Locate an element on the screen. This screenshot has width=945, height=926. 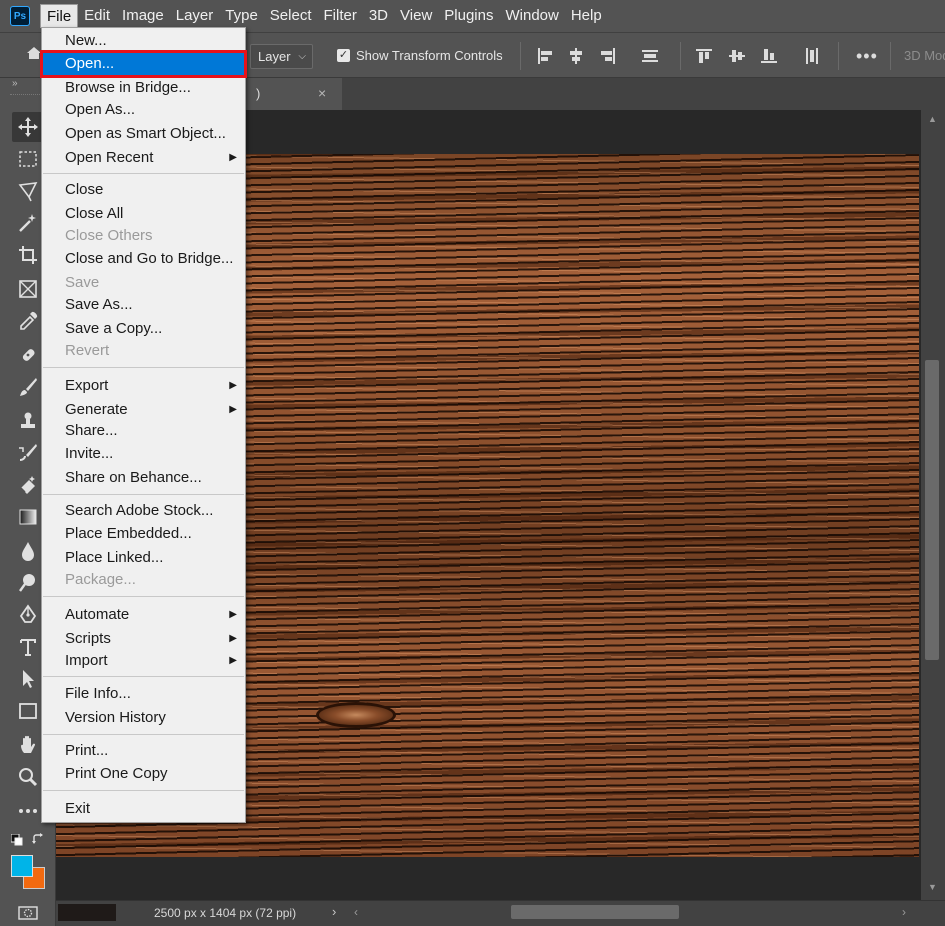
menu-item-export: Export ▶ is located at coordinates (143, 386).